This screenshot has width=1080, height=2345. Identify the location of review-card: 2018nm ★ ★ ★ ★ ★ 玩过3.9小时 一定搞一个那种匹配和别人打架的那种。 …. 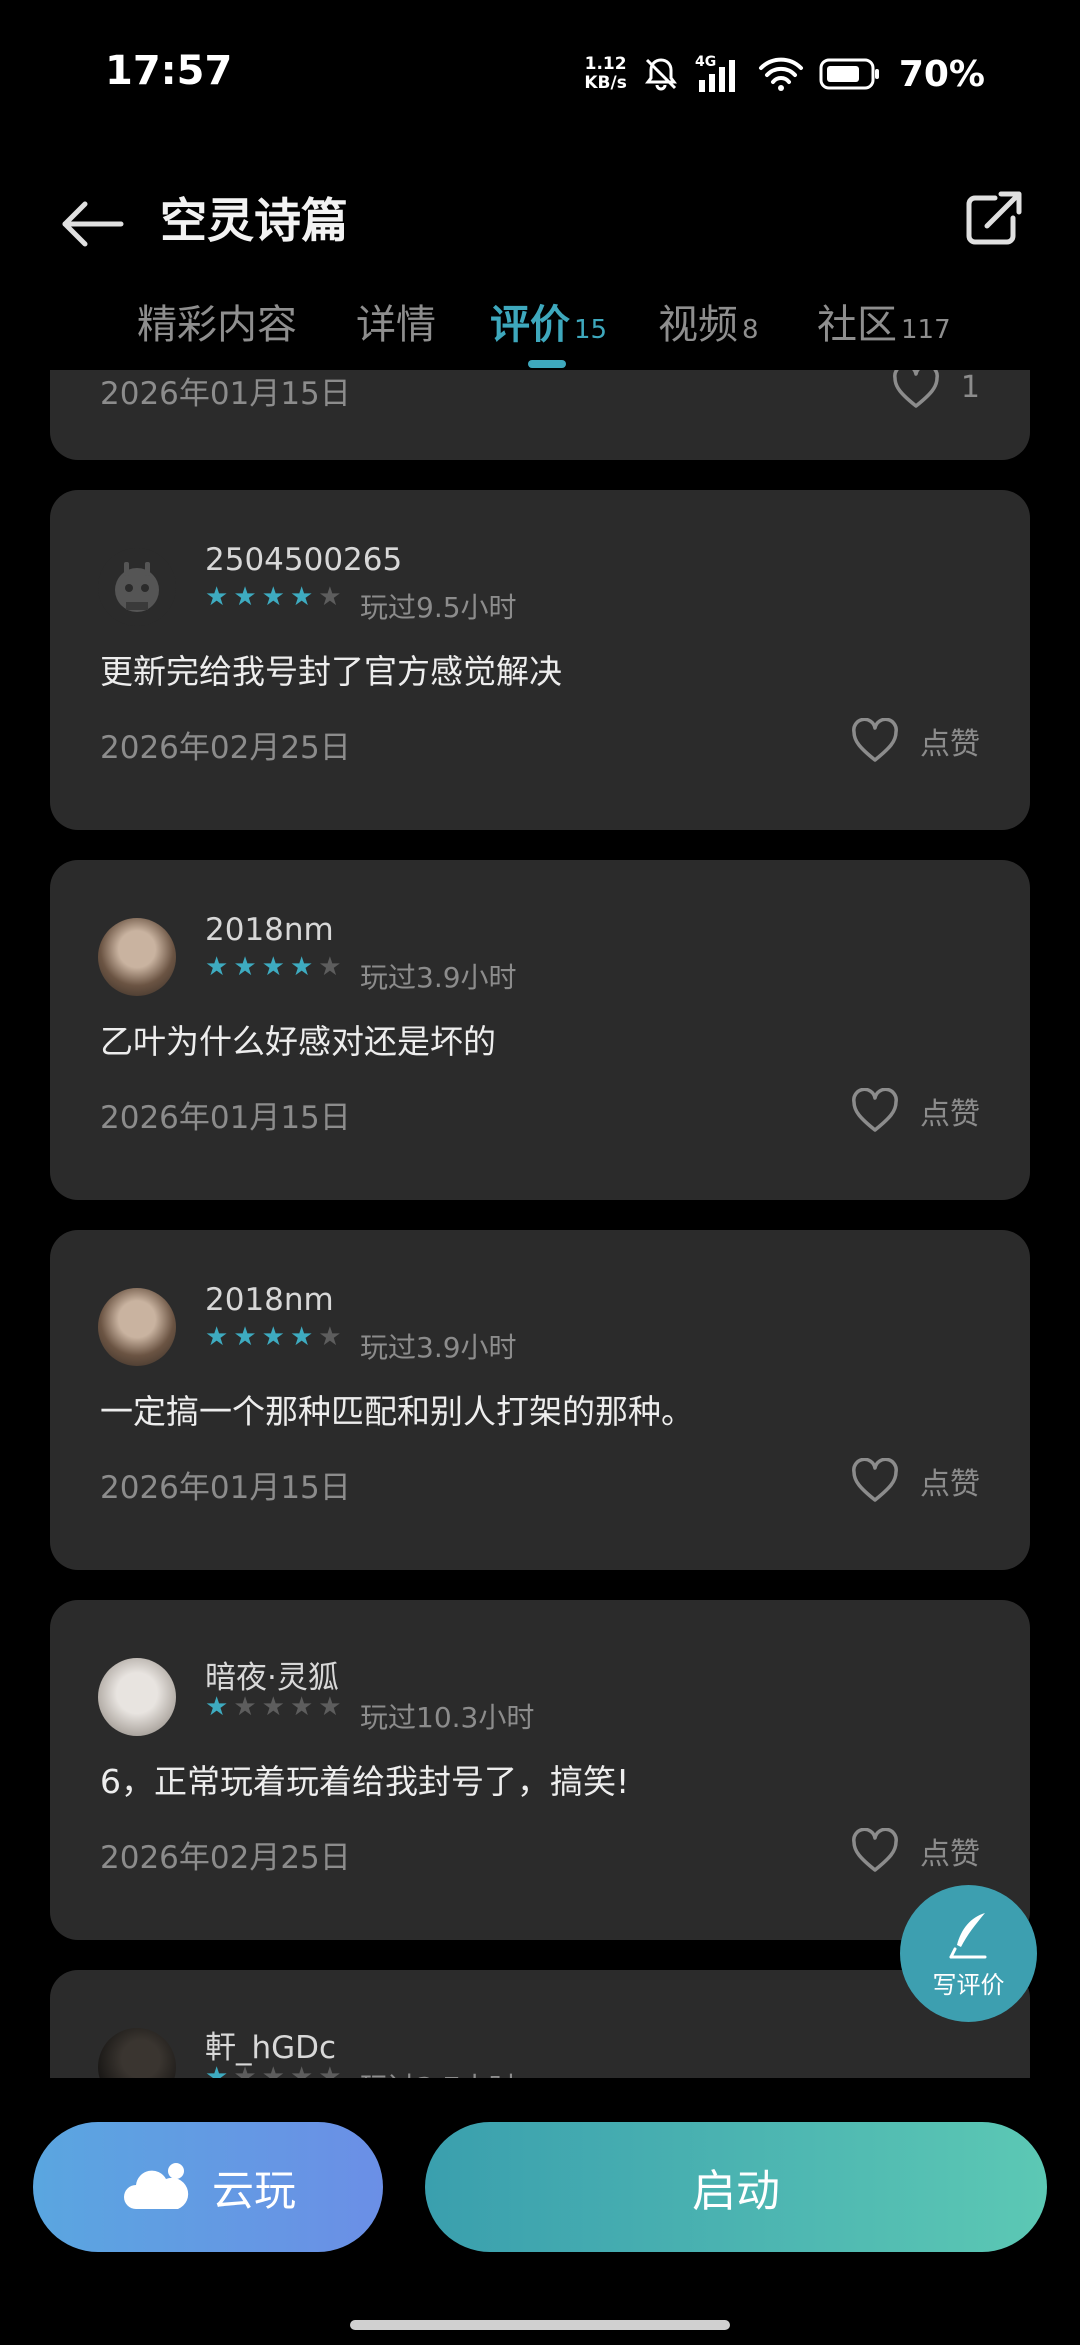
(540, 1400).